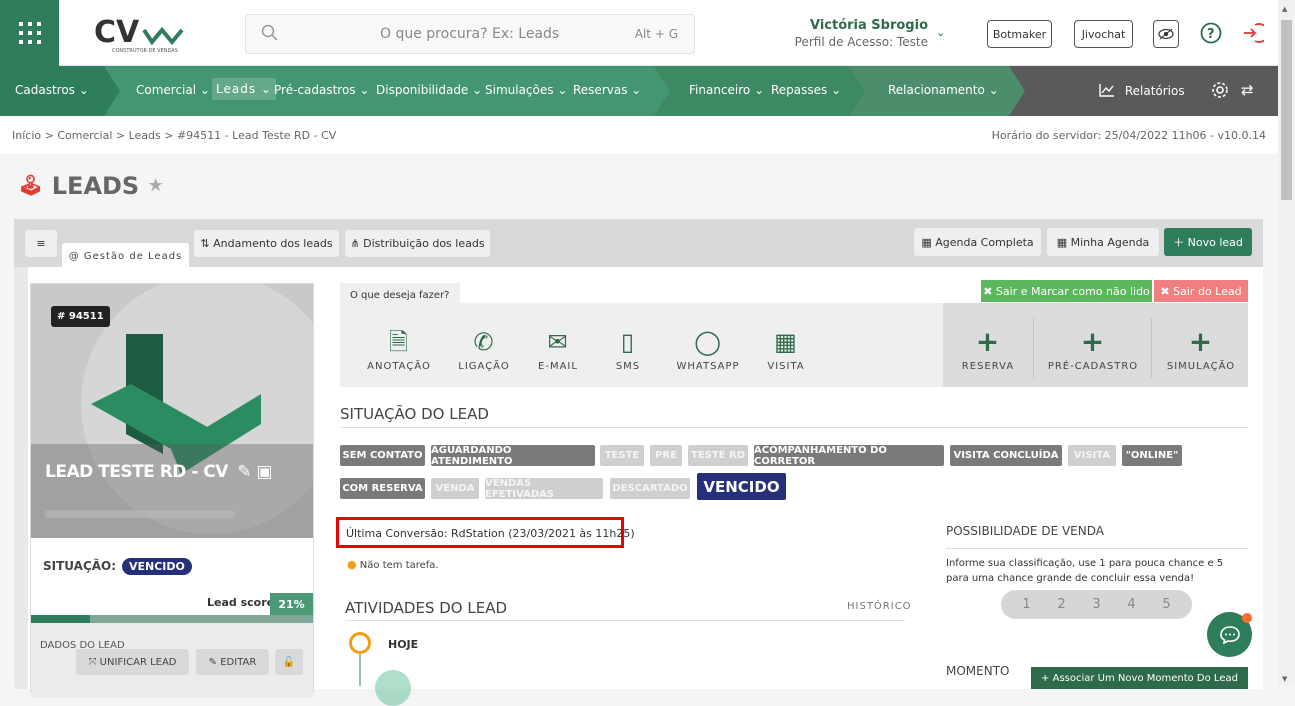 This screenshot has width=1295, height=706. What do you see at coordinates (1131, 604) in the screenshot?
I see `rating-option: 4` at bounding box center [1131, 604].